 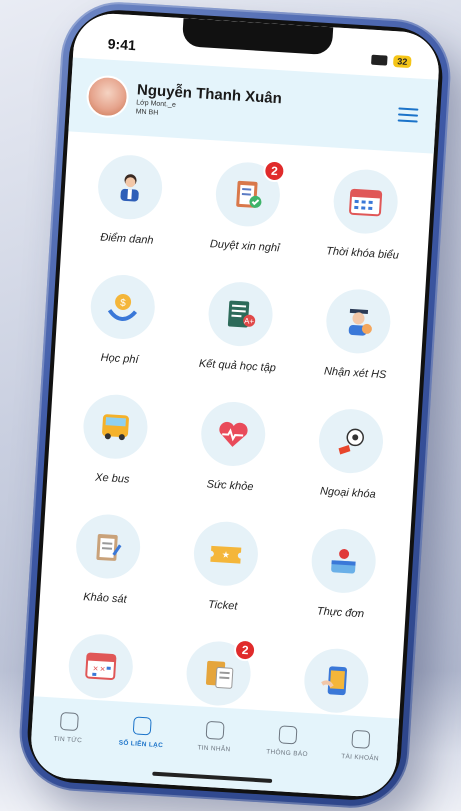 What do you see at coordinates (244, 246) in the screenshot?
I see `feature-label: Duyệt xin nghỉ` at bounding box center [244, 246].